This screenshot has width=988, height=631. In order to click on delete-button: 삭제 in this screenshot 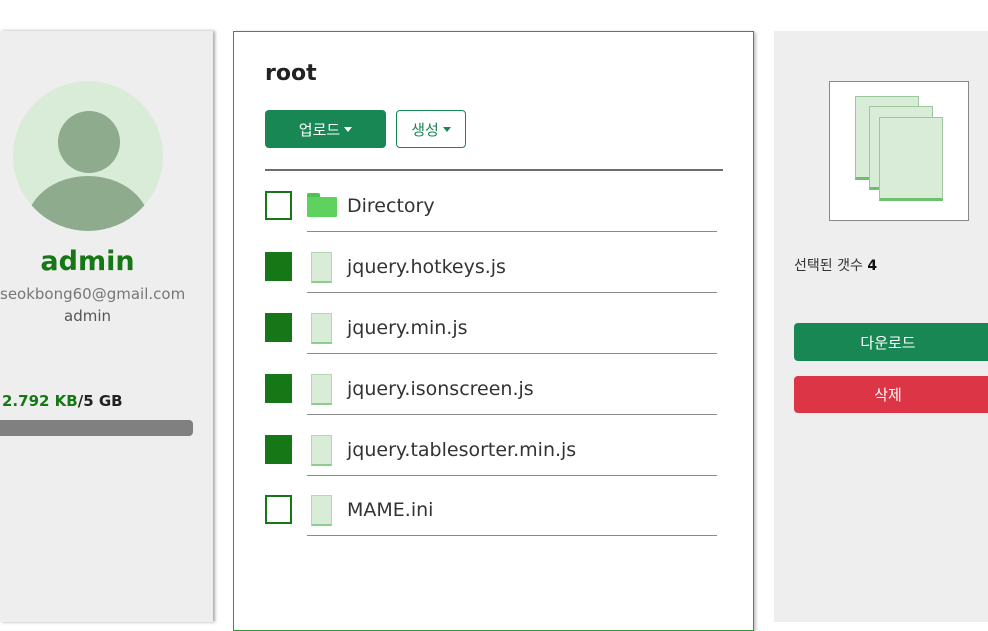, I will do `click(891, 394)`.